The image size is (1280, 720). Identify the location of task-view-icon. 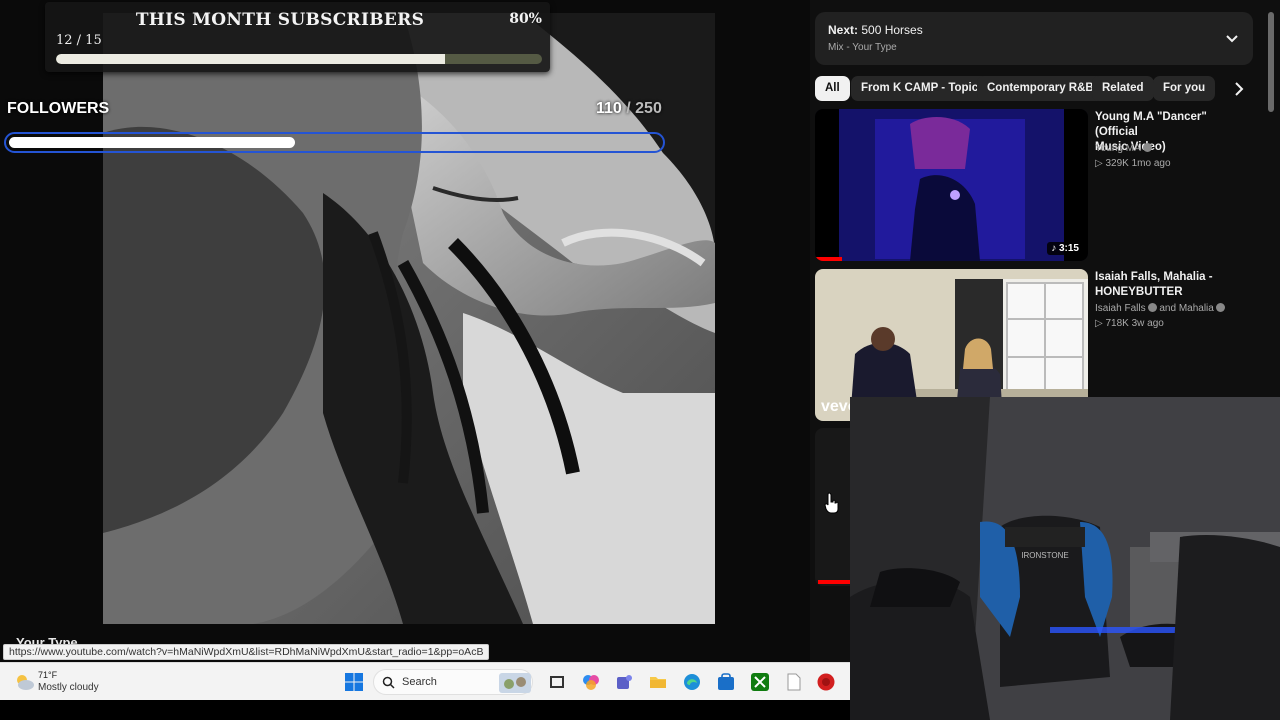
(557, 682).